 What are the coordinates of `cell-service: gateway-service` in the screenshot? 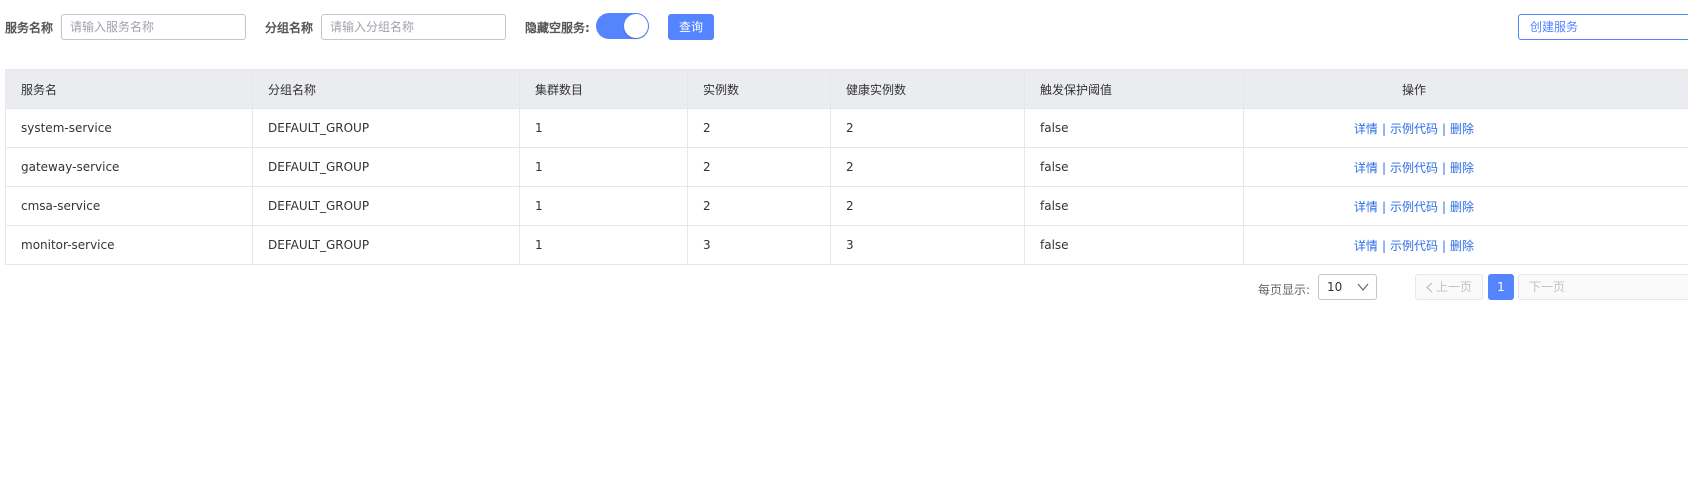 It's located at (129, 167).